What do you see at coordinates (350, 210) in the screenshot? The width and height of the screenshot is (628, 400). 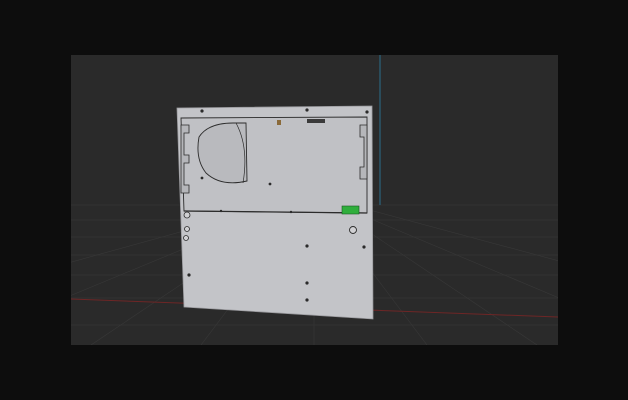 I see `green-connector-icon` at bounding box center [350, 210].